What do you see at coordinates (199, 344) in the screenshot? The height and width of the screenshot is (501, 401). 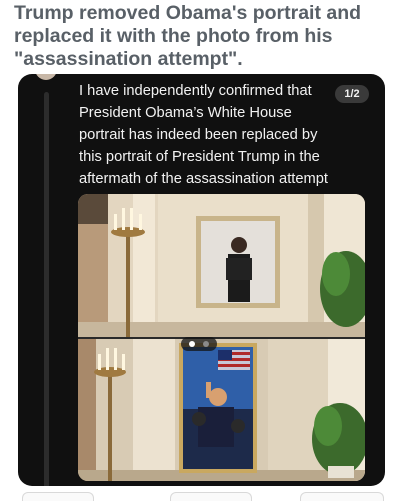 I see `carousel-dots` at bounding box center [199, 344].